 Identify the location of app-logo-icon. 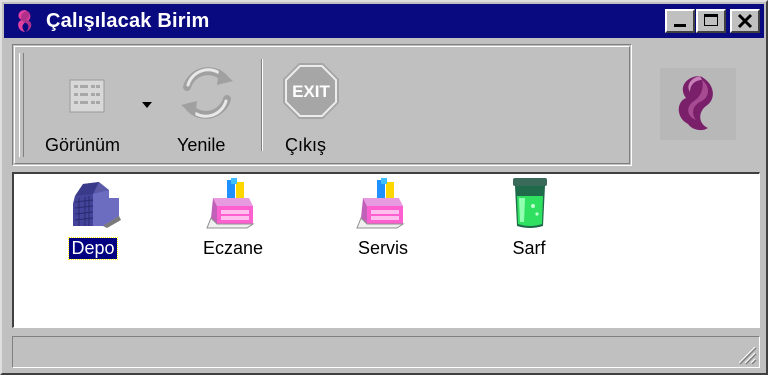
(25, 21).